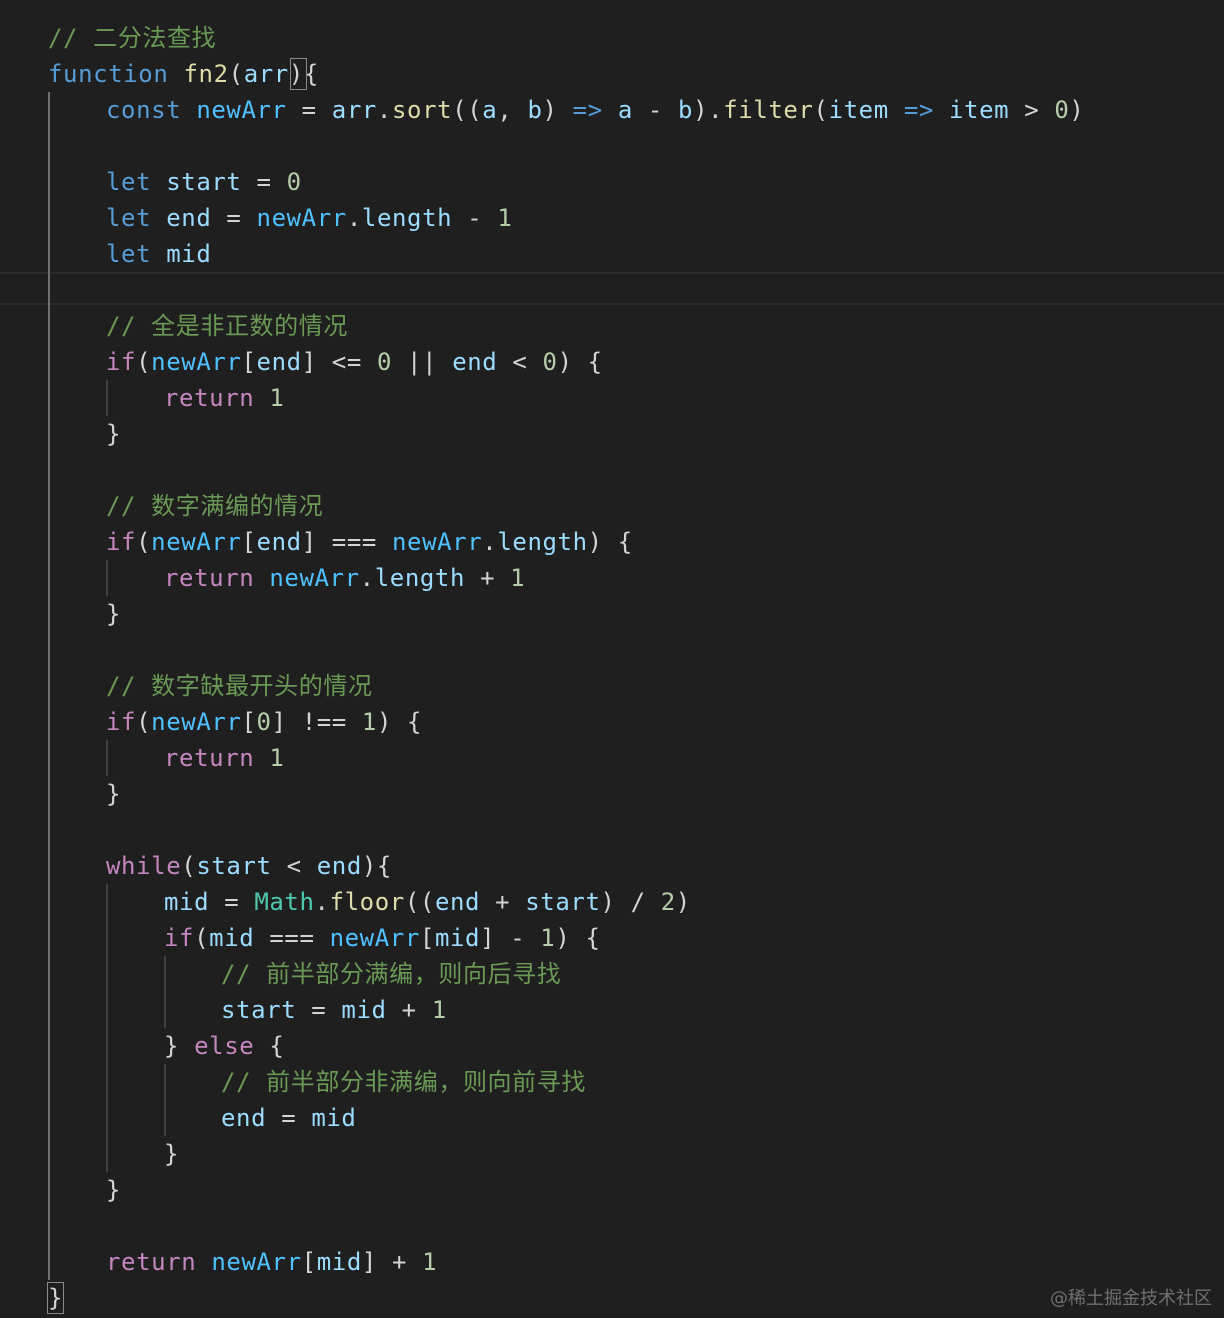 The image size is (1224, 1318). I want to click on code-line: // 前半部分非满编，则向前寻找, so click(403, 1082).